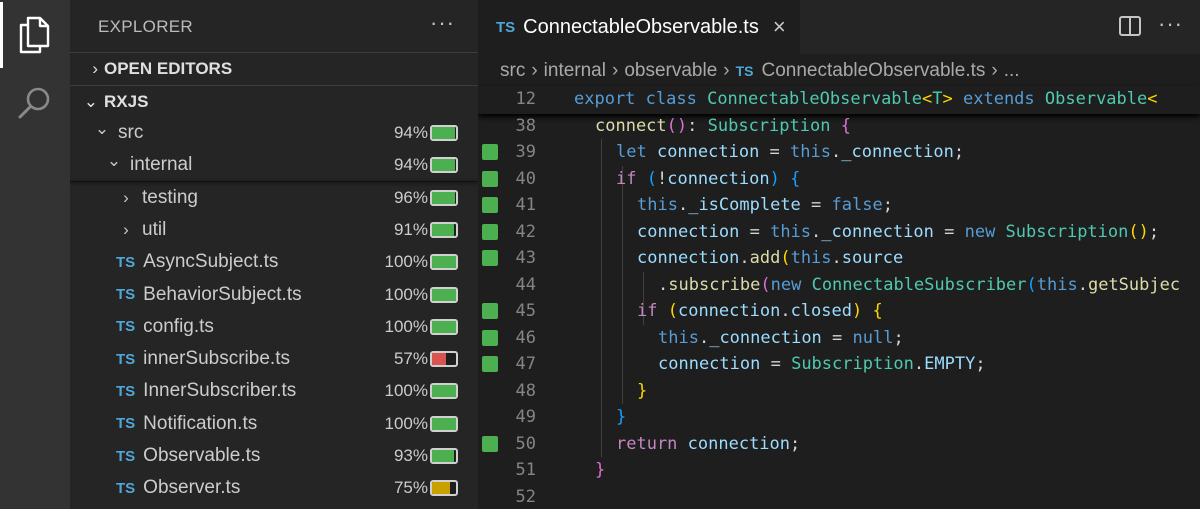 The height and width of the screenshot is (509, 1200). I want to click on explorer-activity, so click(35, 35).